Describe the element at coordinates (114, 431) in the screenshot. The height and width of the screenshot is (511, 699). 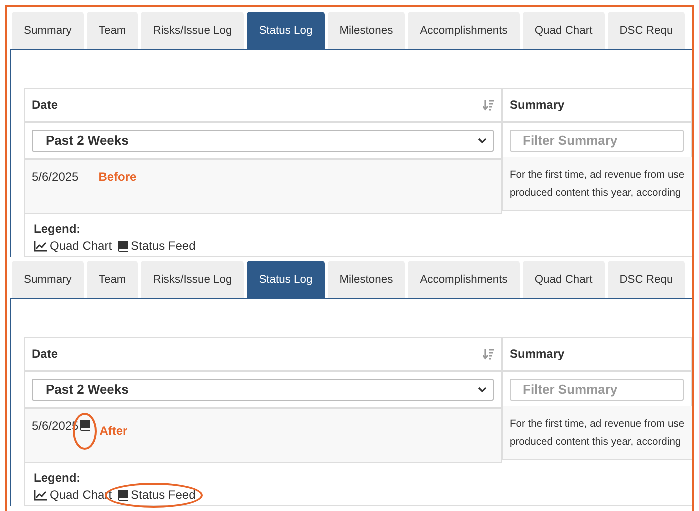
I see `annotation-label: After` at that location.